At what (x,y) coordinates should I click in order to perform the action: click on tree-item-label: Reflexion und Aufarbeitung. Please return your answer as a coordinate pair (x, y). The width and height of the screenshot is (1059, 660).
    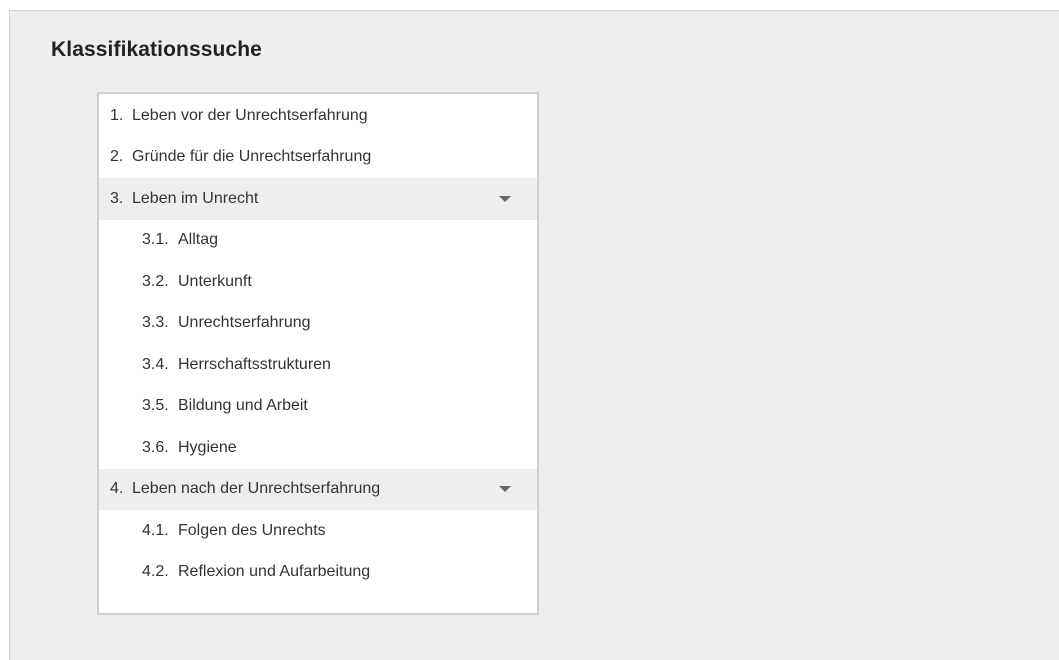
    Looking at the image, I should click on (274, 572).